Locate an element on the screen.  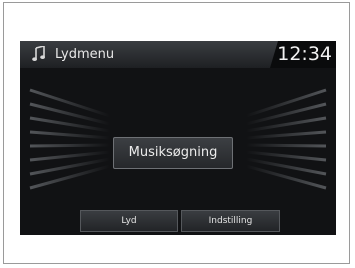
tab-lyd: Lyd is located at coordinates (129, 221).